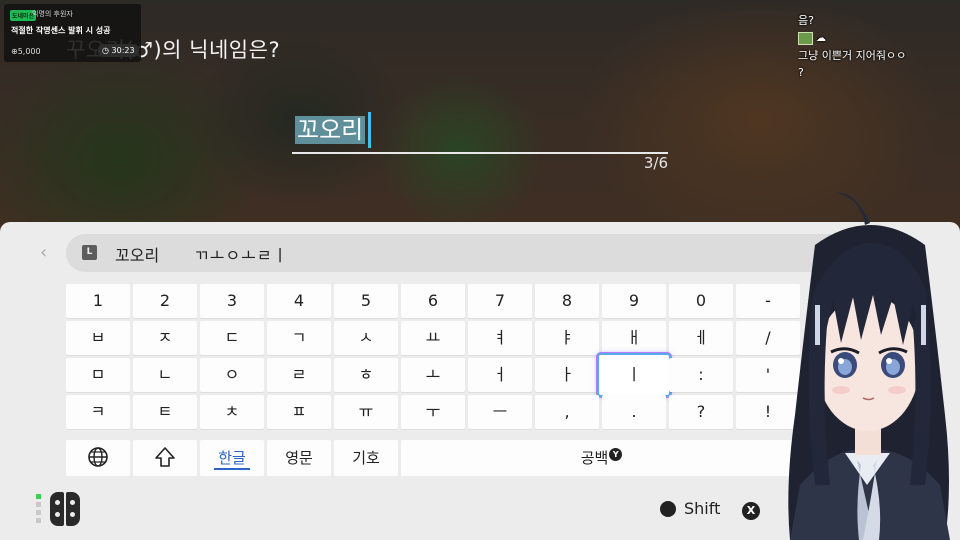 The width and height of the screenshot is (960, 540). I want to click on mode-english-label: 영문, so click(299, 458).